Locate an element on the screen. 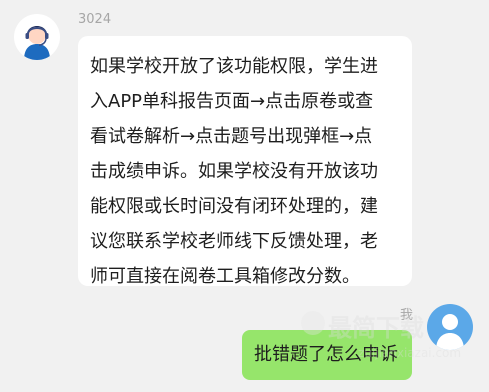 The height and width of the screenshot is (392, 489). user-avatar-icon is located at coordinates (450, 327).